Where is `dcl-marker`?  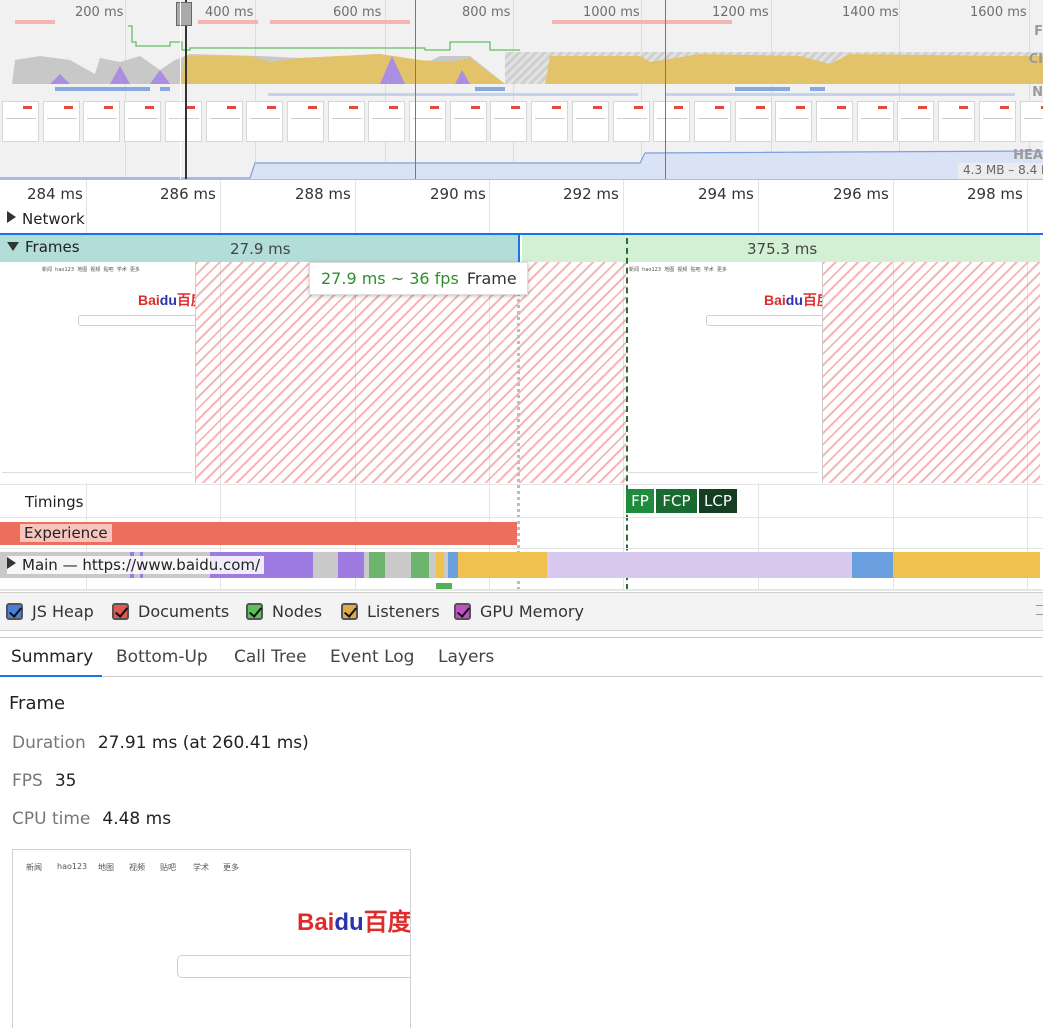 dcl-marker is located at coordinates (415, 89).